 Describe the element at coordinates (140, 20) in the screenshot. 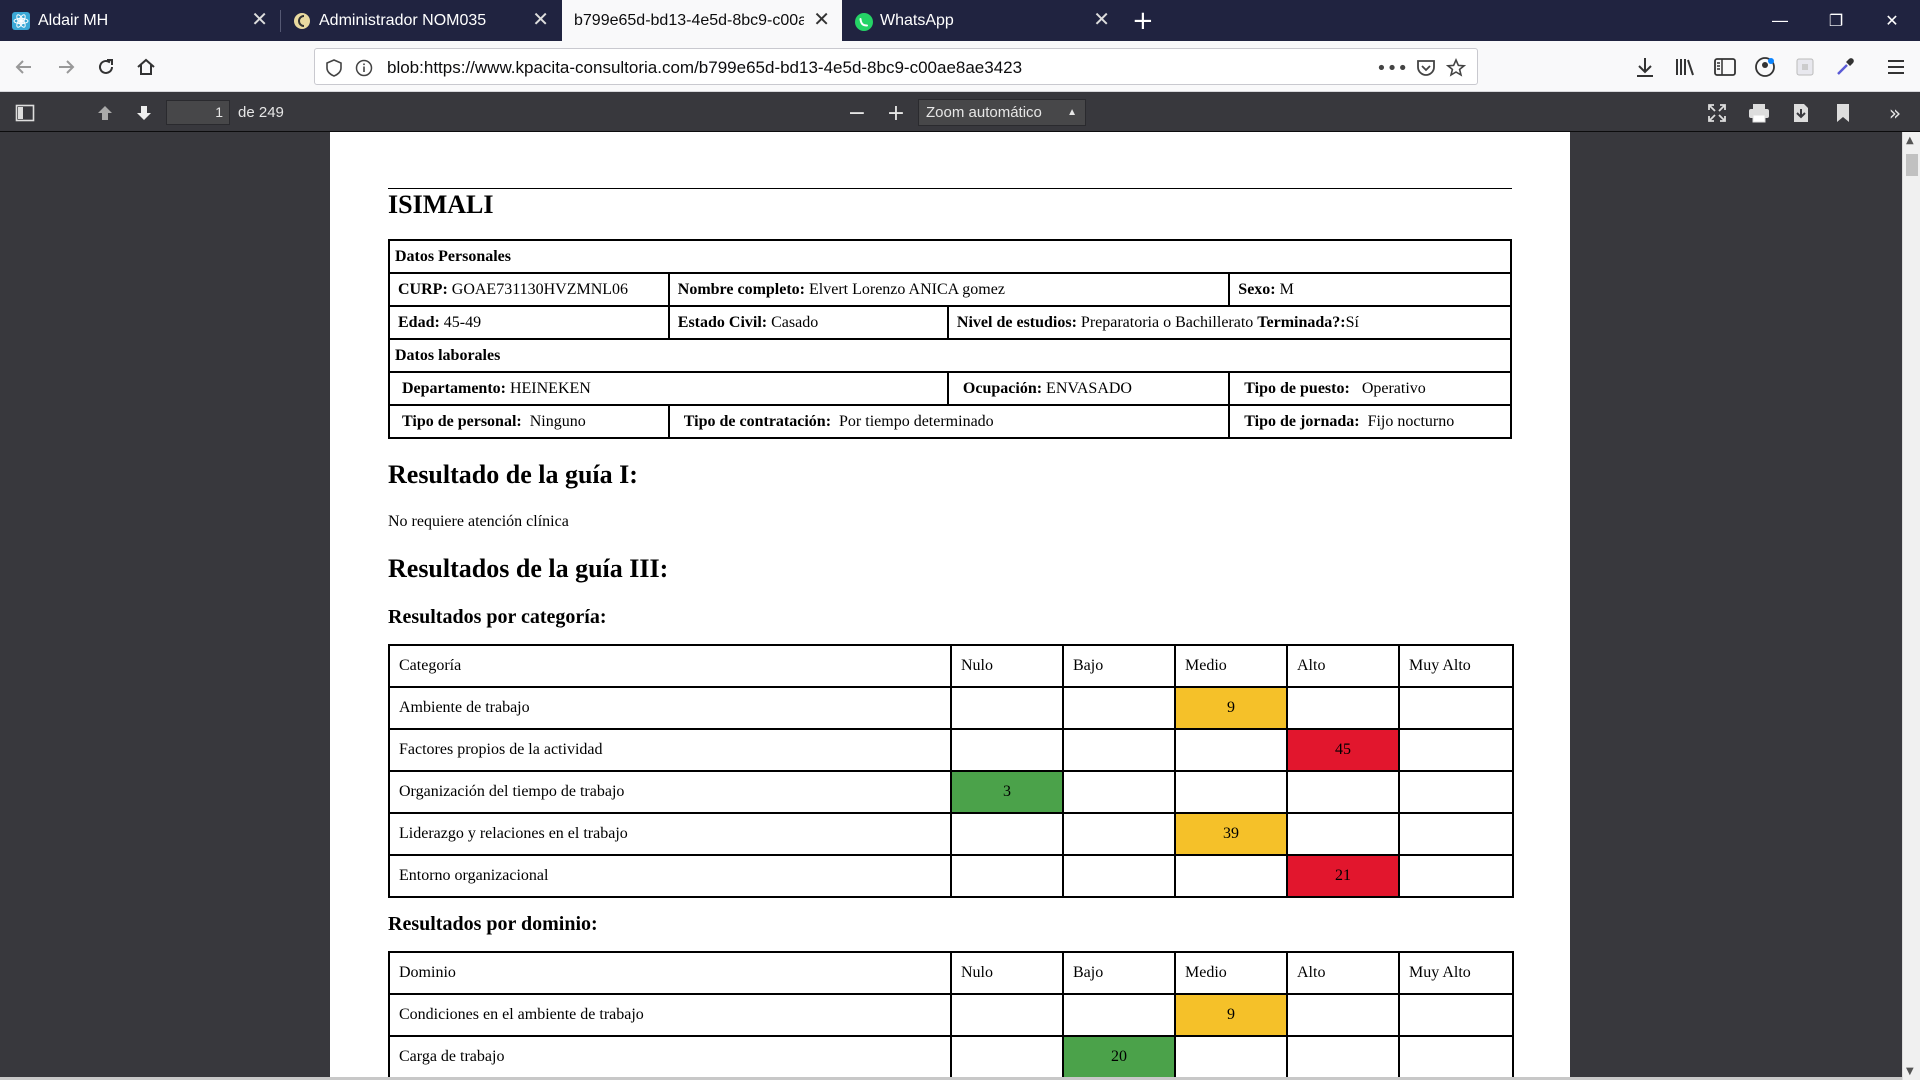

I see `tab-aldair: Aldair MH ✕` at that location.